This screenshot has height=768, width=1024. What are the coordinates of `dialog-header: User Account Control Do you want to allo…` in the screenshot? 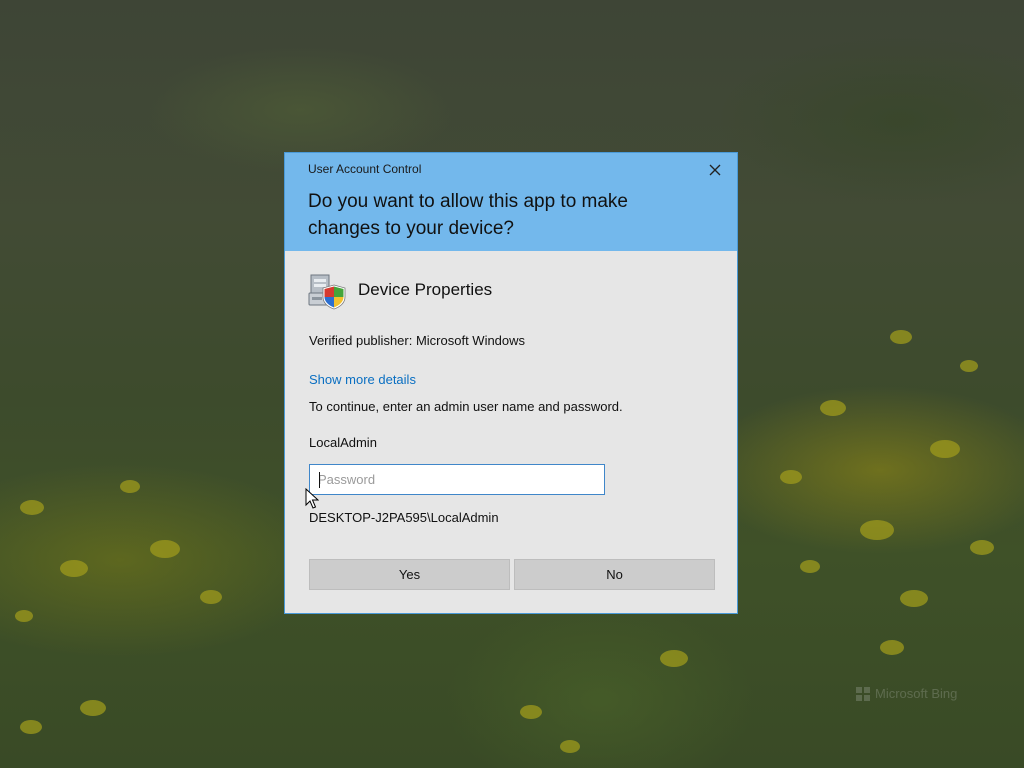 It's located at (511, 202).